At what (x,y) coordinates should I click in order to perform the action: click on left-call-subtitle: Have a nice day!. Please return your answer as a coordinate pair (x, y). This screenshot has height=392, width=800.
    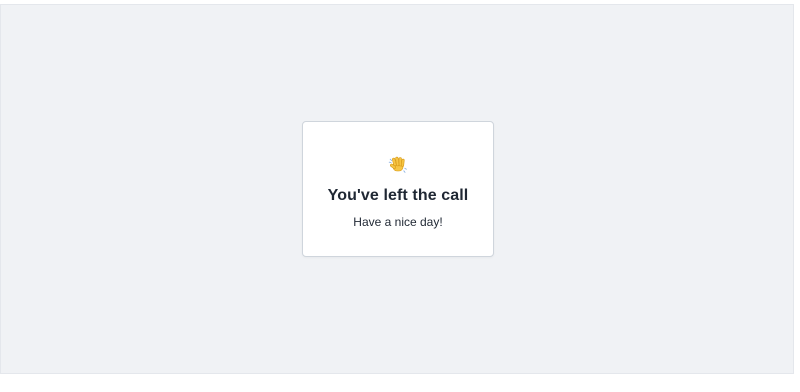
    Looking at the image, I should click on (398, 222).